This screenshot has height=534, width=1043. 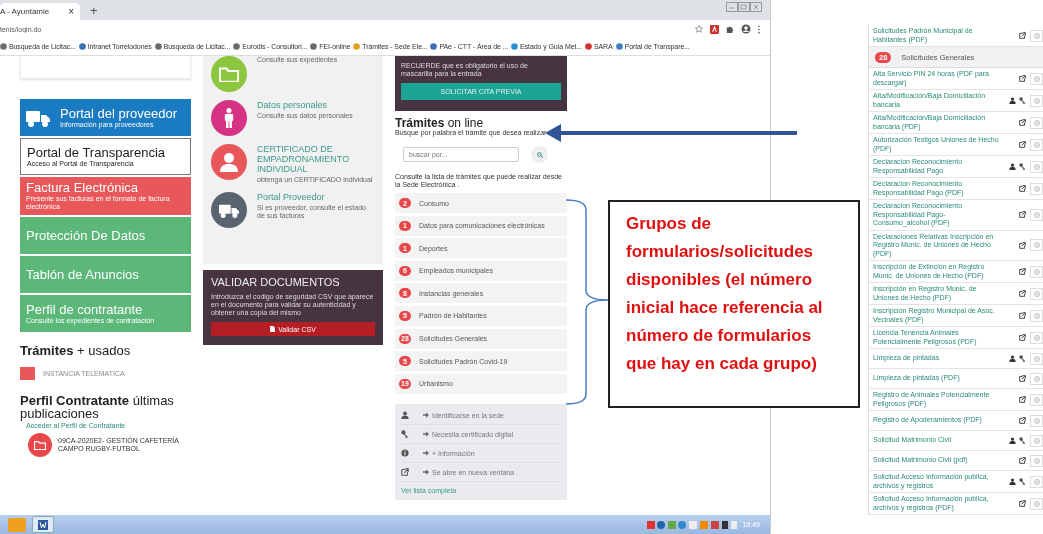 I want to click on section-heading: Perfil Contratante últimas publicaciones, so click(x=97, y=407).